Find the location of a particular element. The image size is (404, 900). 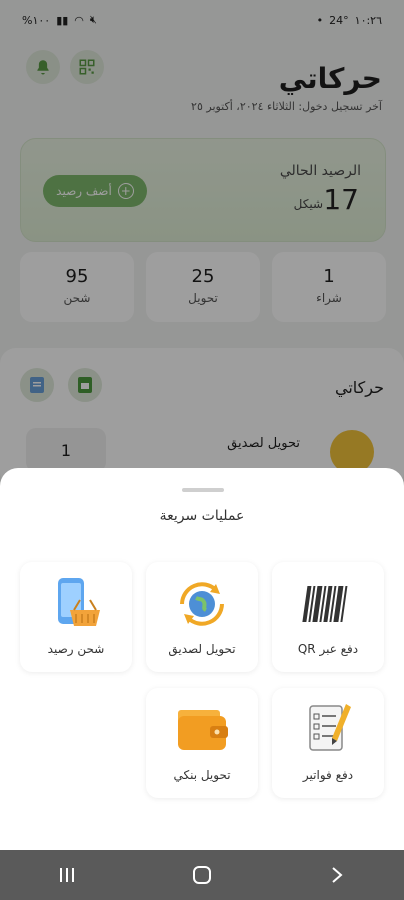

pay-bills-button: دفع فواتير is located at coordinates (328, 743).